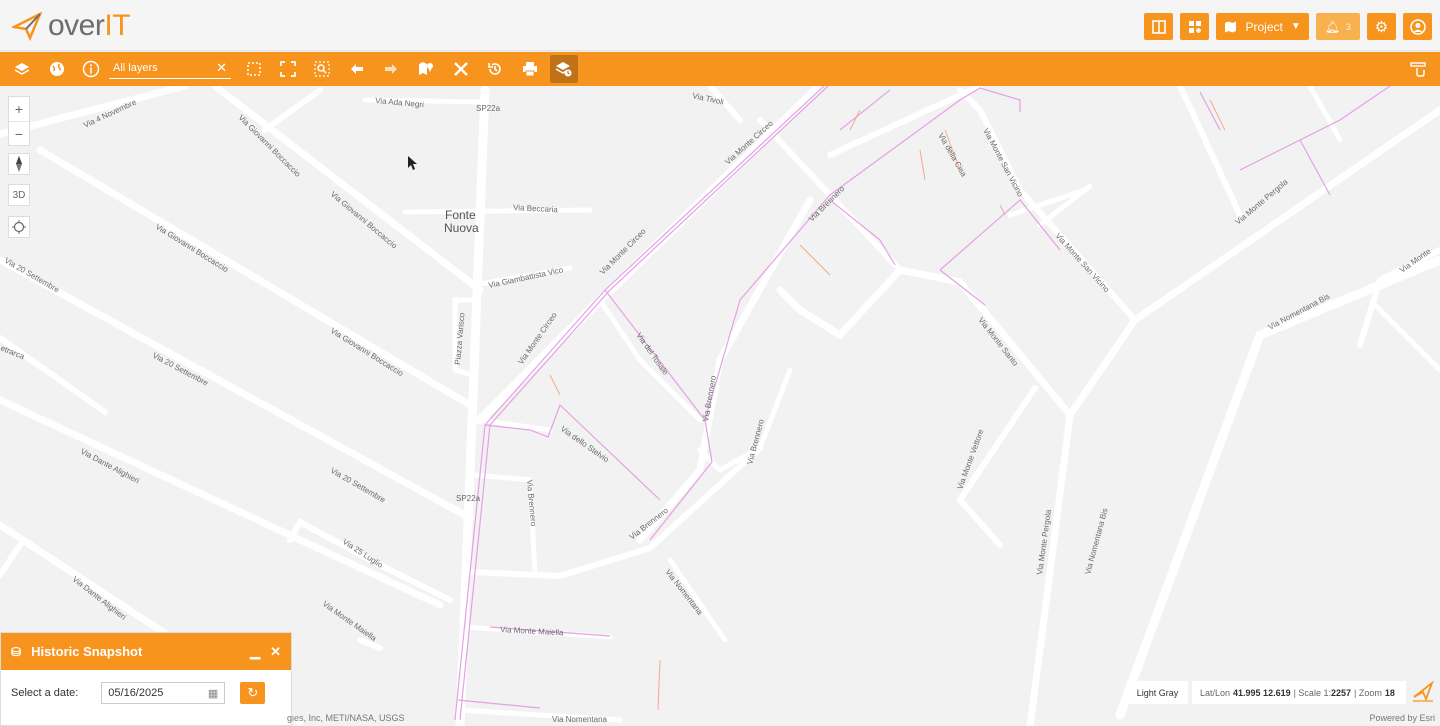  What do you see at coordinates (426, 69) in the screenshot?
I see `map-pin-icon` at bounding box center [426, 69].